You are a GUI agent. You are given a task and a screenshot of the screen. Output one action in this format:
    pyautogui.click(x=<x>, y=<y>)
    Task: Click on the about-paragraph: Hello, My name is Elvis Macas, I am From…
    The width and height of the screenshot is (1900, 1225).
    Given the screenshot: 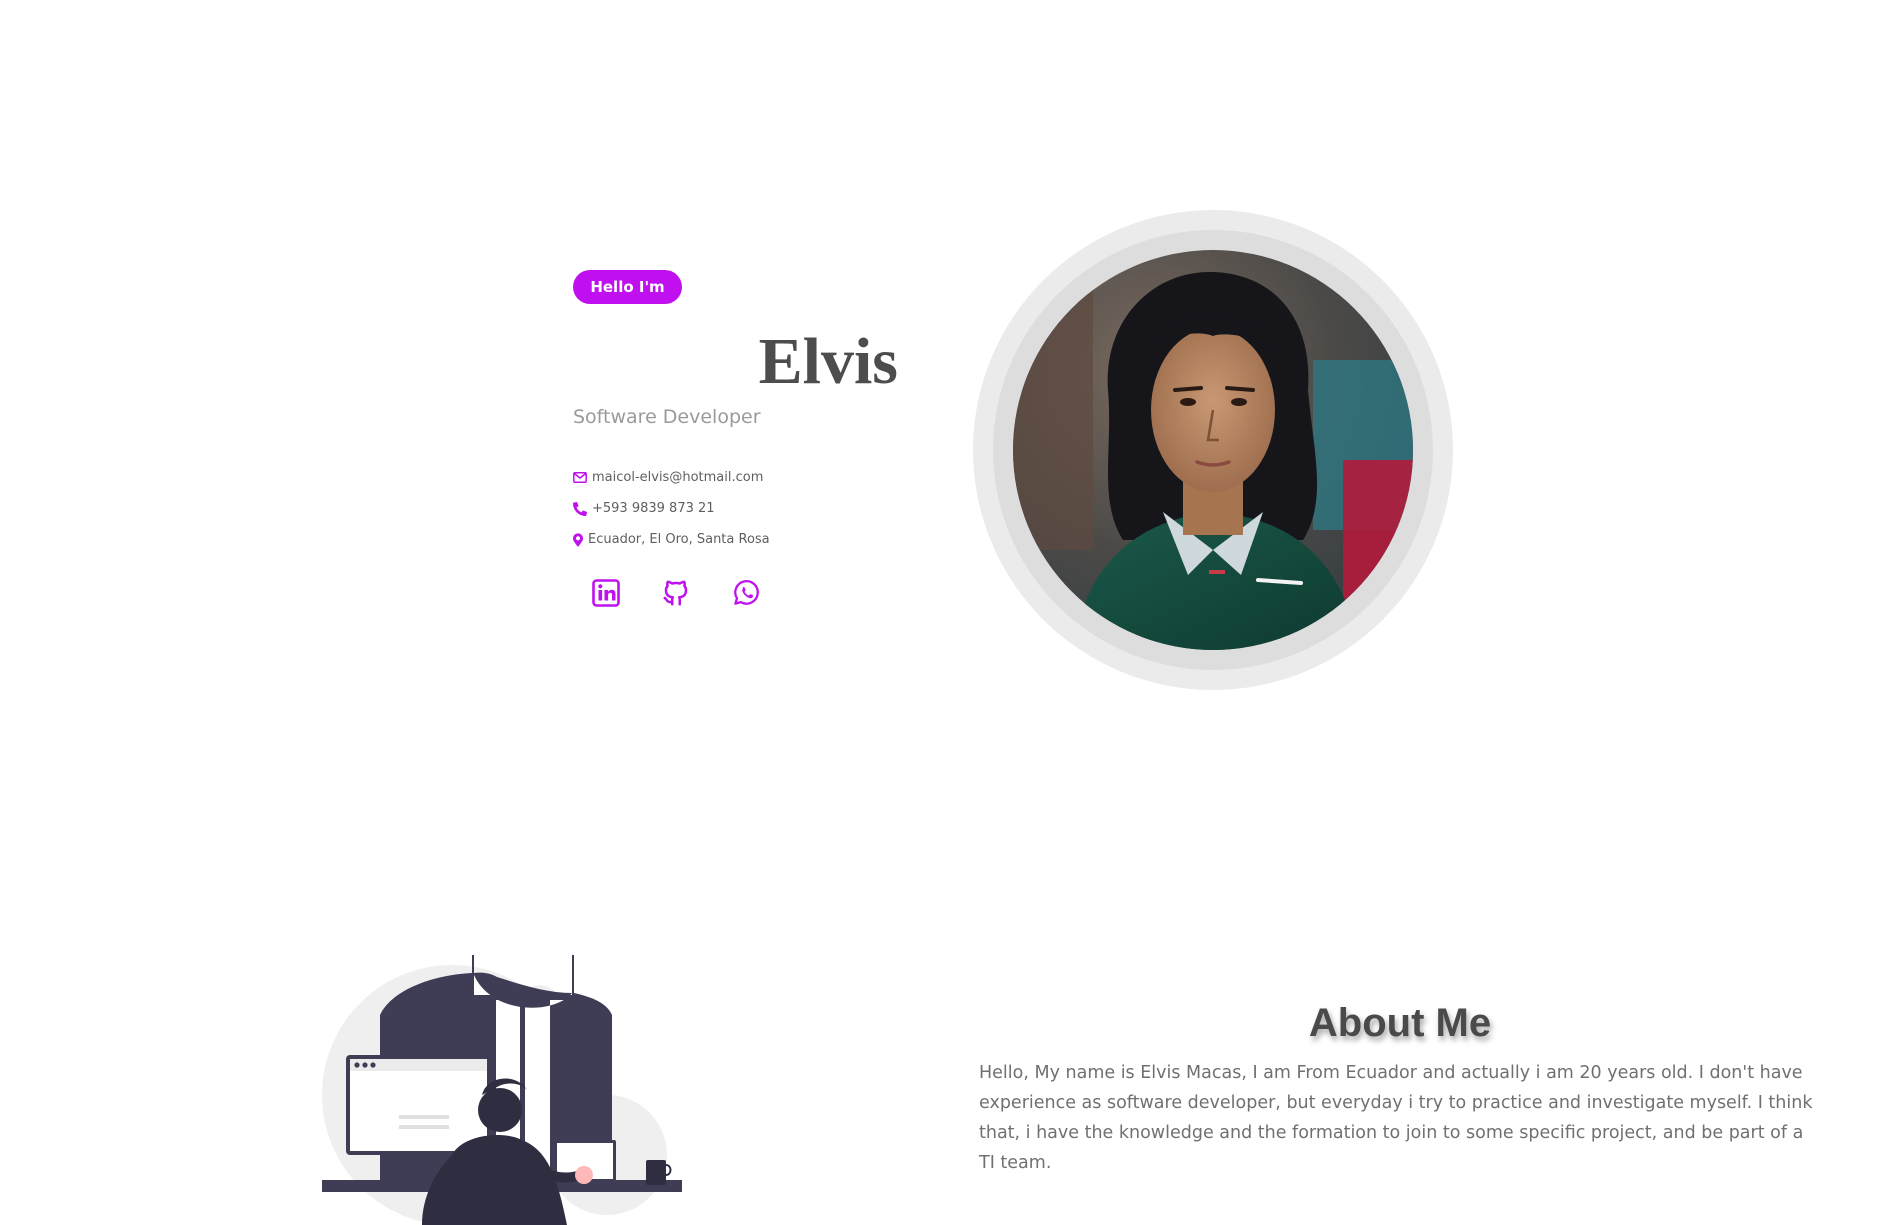 What is the action you would take?
    pyautogui.click(x=1396, y=1118)
    